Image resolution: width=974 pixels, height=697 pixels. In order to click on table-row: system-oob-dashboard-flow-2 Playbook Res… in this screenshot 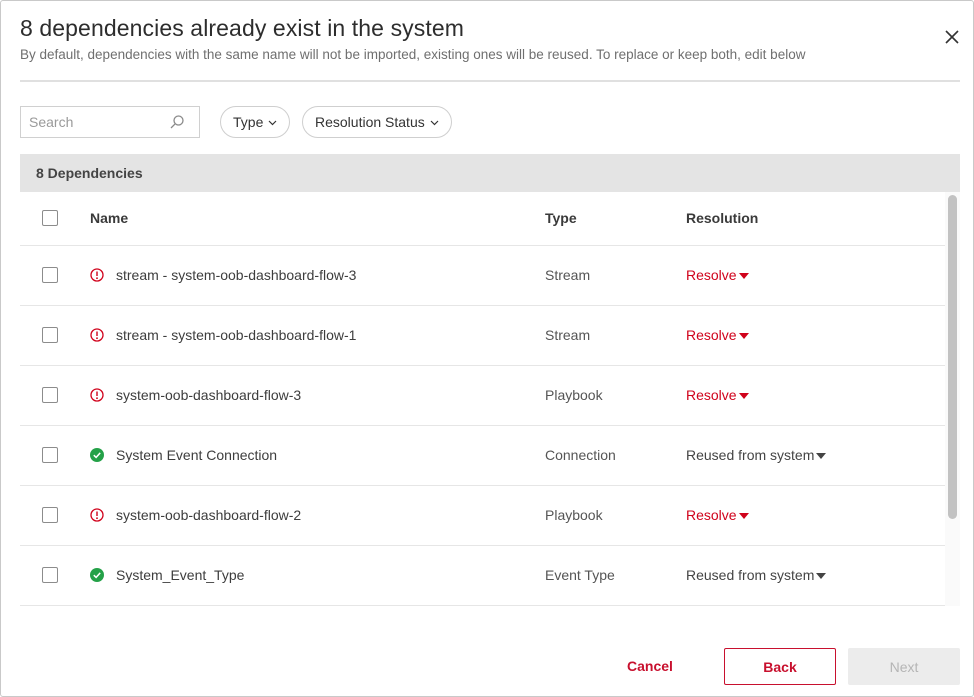, I will do `click(482, 516)`.